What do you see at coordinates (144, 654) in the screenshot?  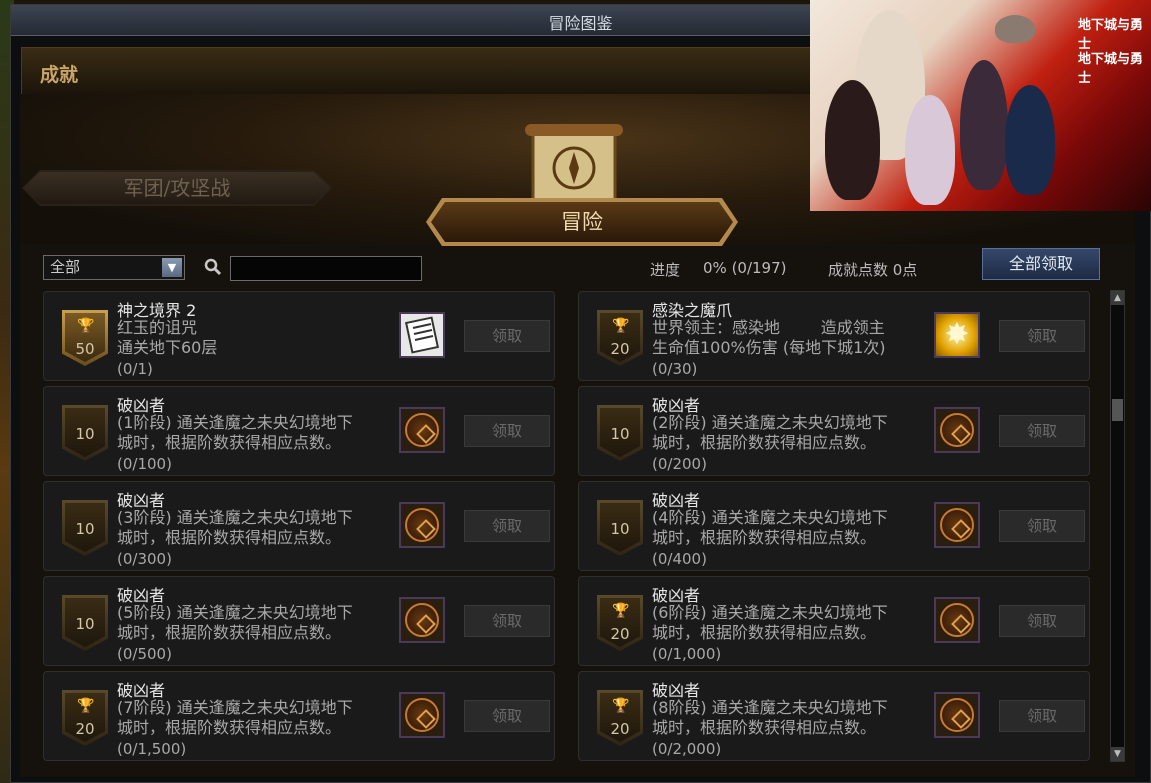 I see `achievement-progress: (0/500)` at bounding box center [144, 654].